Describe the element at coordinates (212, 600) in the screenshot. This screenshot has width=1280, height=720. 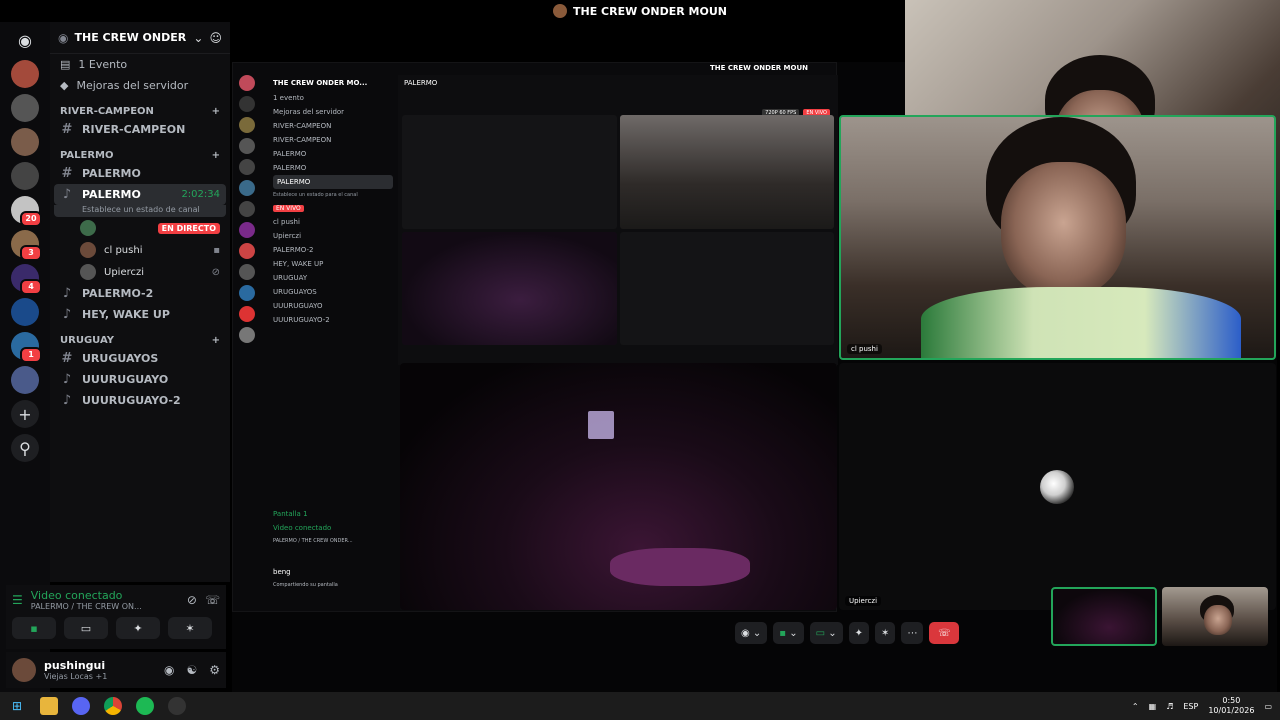
I see `disconnect-icon: ☏` at that location.